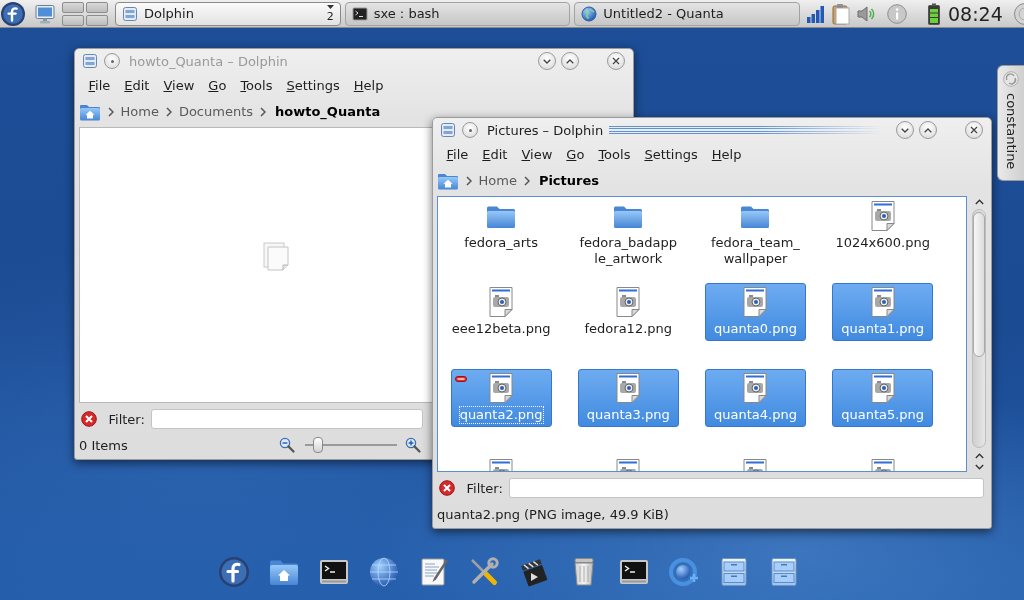 Image resolution: width=1024 pixels, height=600 pixels. Describe the element at coordinates (501, 226) in the screenshot. I see `folder-item: fedora_arts` at that location.